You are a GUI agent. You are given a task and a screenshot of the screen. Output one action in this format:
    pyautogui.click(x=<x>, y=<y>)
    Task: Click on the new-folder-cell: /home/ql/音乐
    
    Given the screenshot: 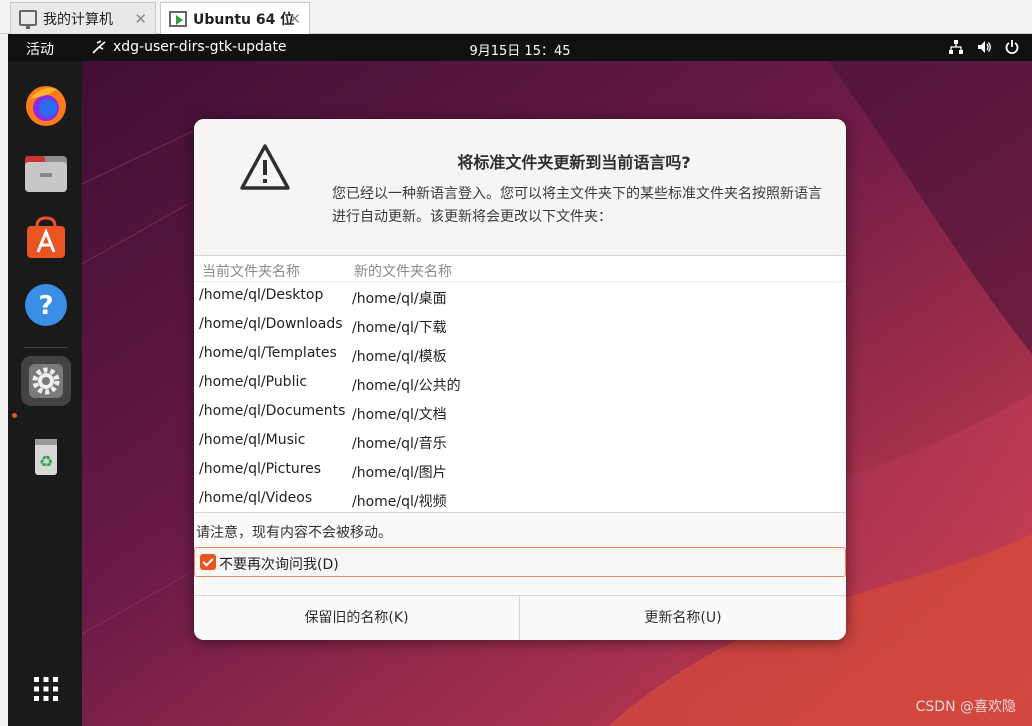 What is the action you would take?
    pyautogui.click(x=399, y=444)
    